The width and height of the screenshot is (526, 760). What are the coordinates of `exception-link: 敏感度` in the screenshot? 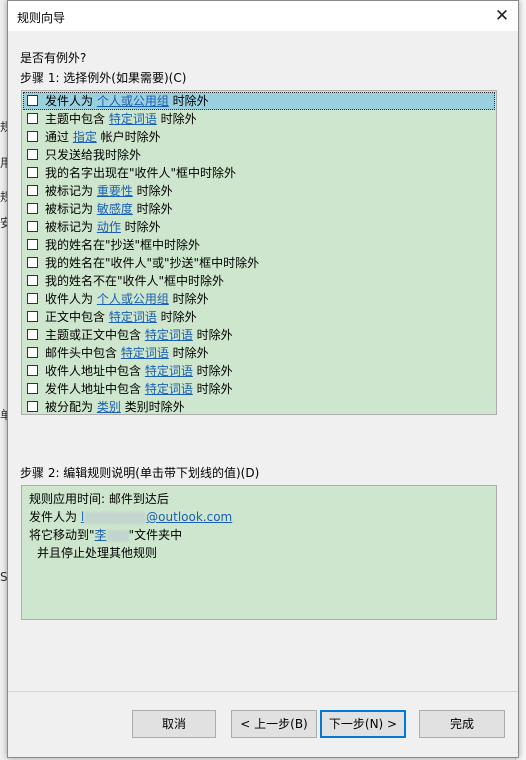 It's located at (115, 209).